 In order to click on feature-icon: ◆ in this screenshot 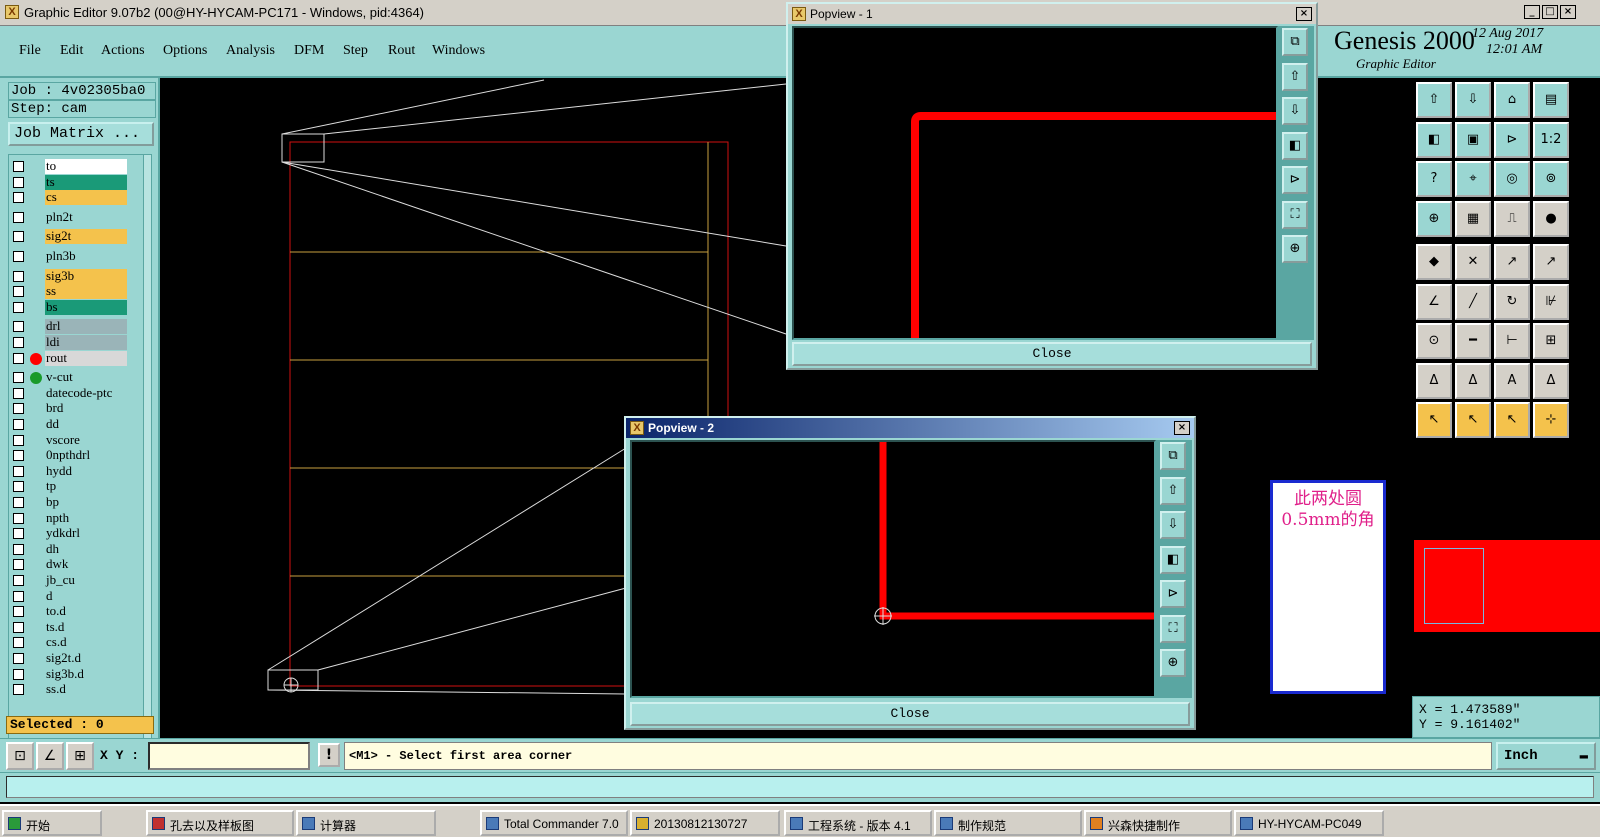, I will do `click(1434, 262)`.